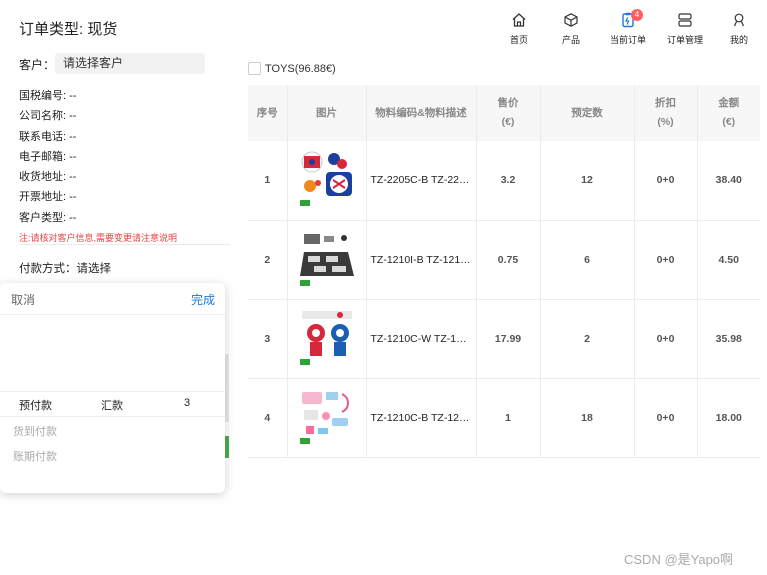 This screenshot has width=767, height=575. What do you see at coordinates (508, 260) in the screenshot?
I see `row-price: 0.75` at bounding box center [508, 260].